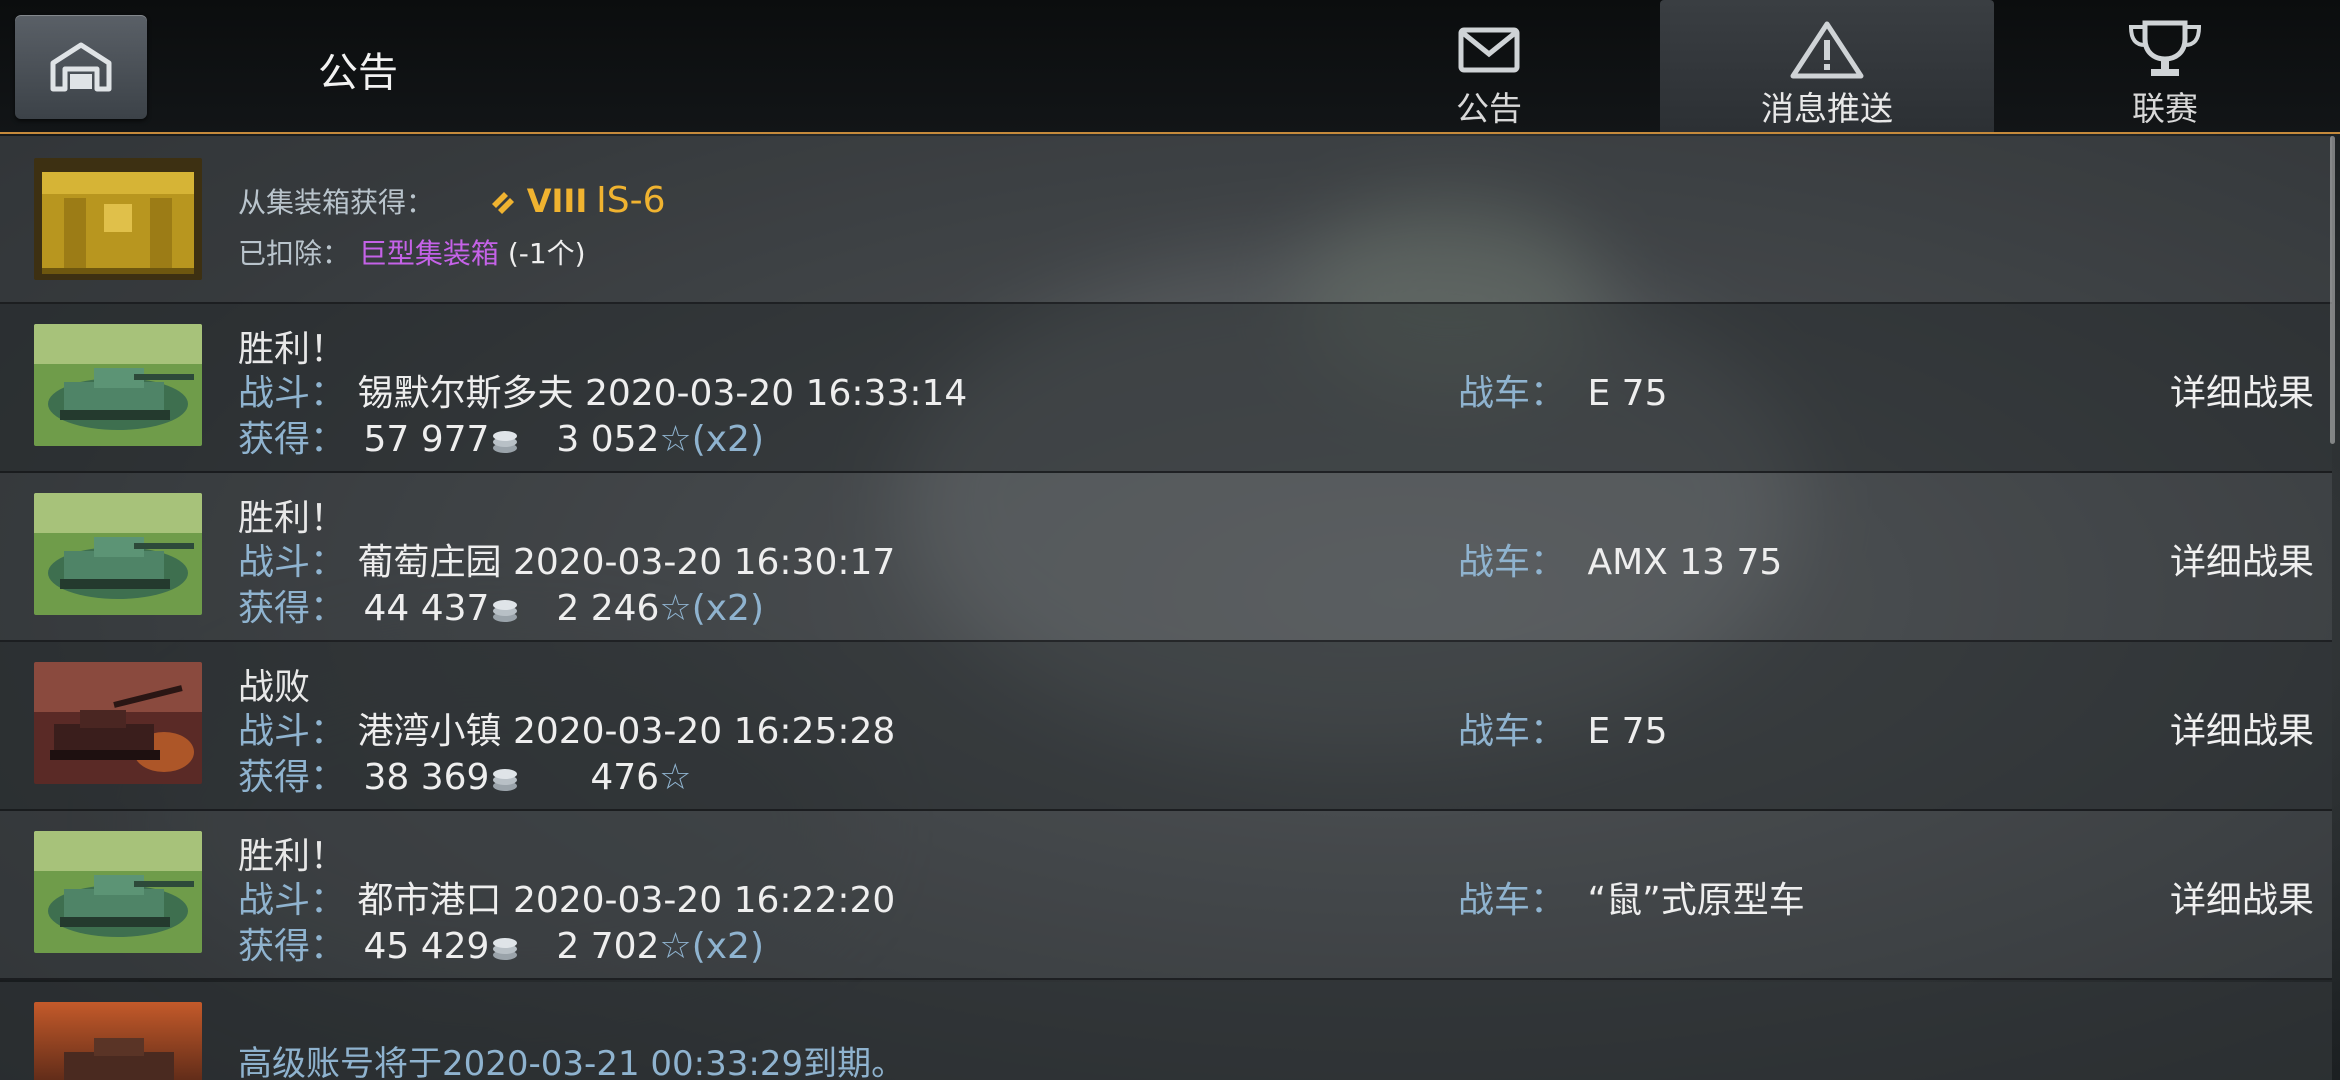 This screenshot has width=2340, height=1080. What do you see at coordinates (608, 439) in the screenshot?
I see `xp-value: 3 052` at bounding box center [608, 439].